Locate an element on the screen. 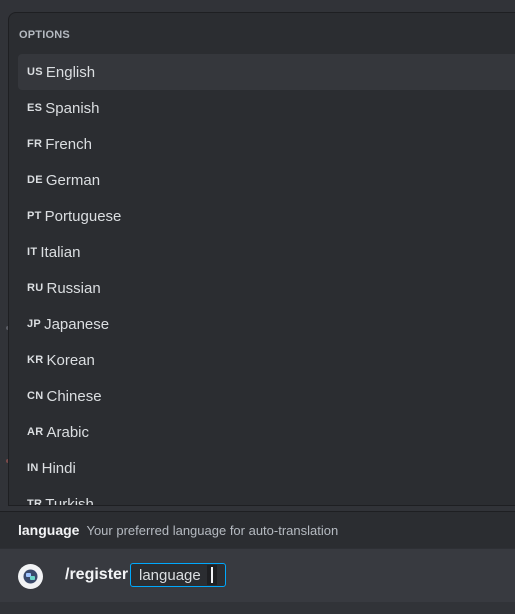  bot-app-icon is located at coordinates (30, 576).